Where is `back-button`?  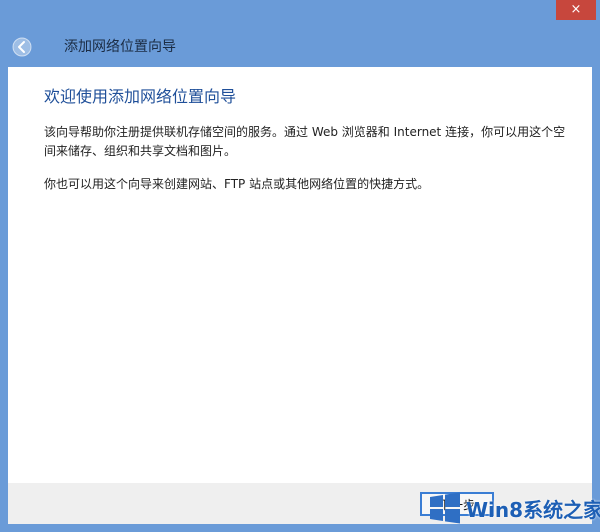 back-button is located at coordinates (22, 47).